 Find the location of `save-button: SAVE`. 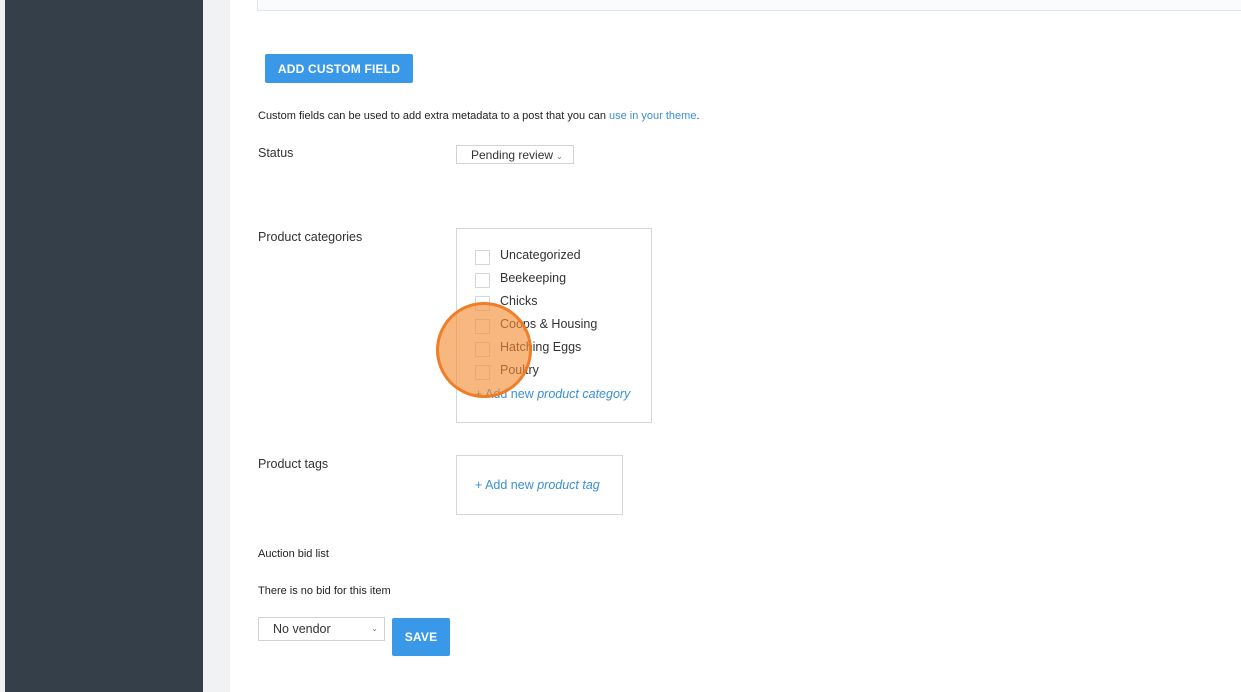

save-button: SAVE is located at coordinates (421, 637).